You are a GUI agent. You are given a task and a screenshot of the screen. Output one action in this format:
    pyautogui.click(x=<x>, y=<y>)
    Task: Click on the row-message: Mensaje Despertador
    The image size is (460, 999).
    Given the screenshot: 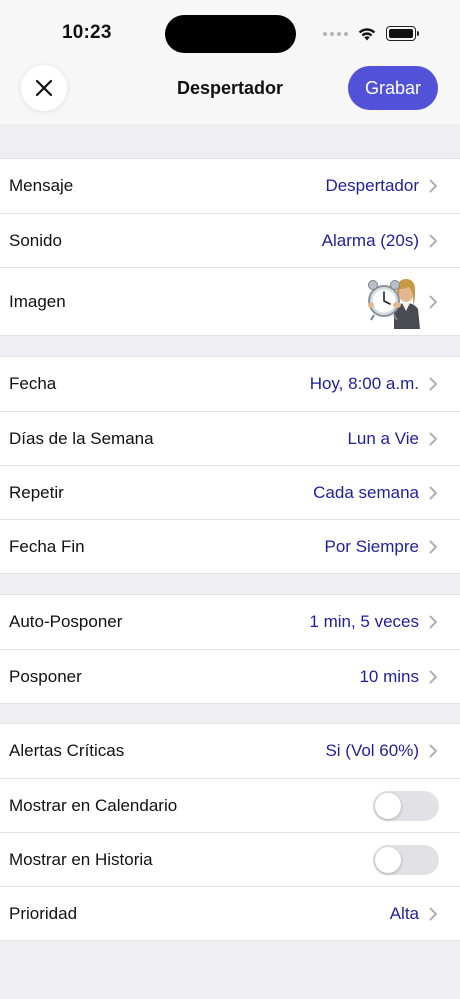 What is the action you would take?
    pyautogui.click(x=230, y=186)
    